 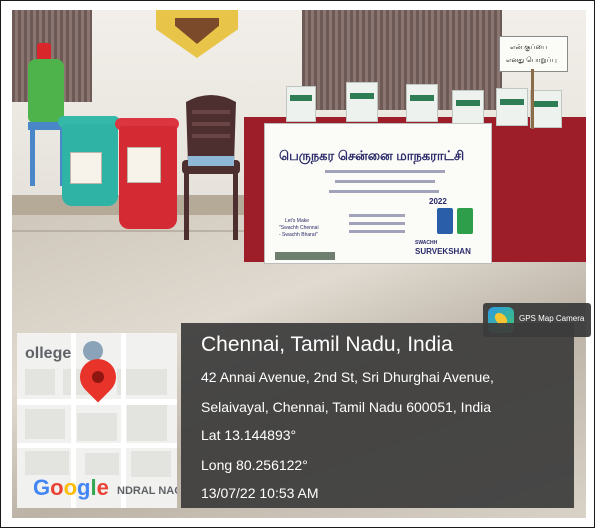 I want to click on blue-bin-graphic, so click(x=445, y=221).